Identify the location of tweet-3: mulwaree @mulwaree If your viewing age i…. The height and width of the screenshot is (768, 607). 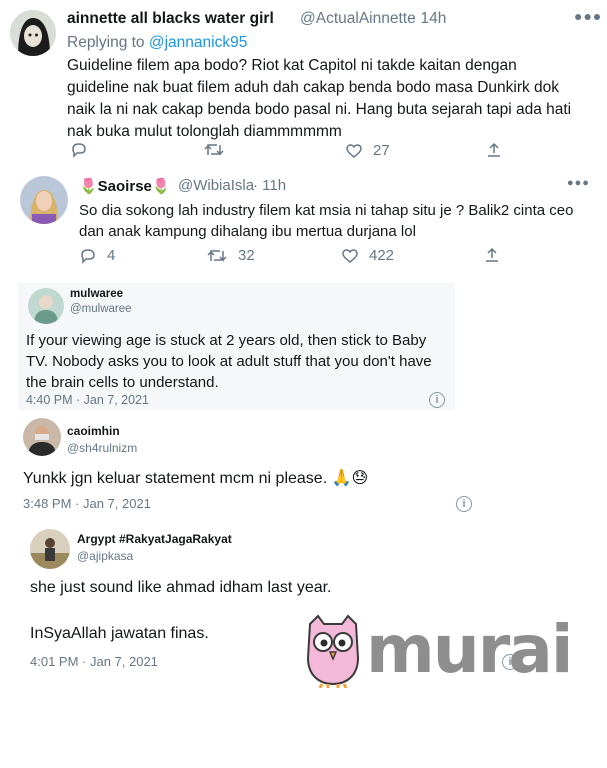
(236, 346).